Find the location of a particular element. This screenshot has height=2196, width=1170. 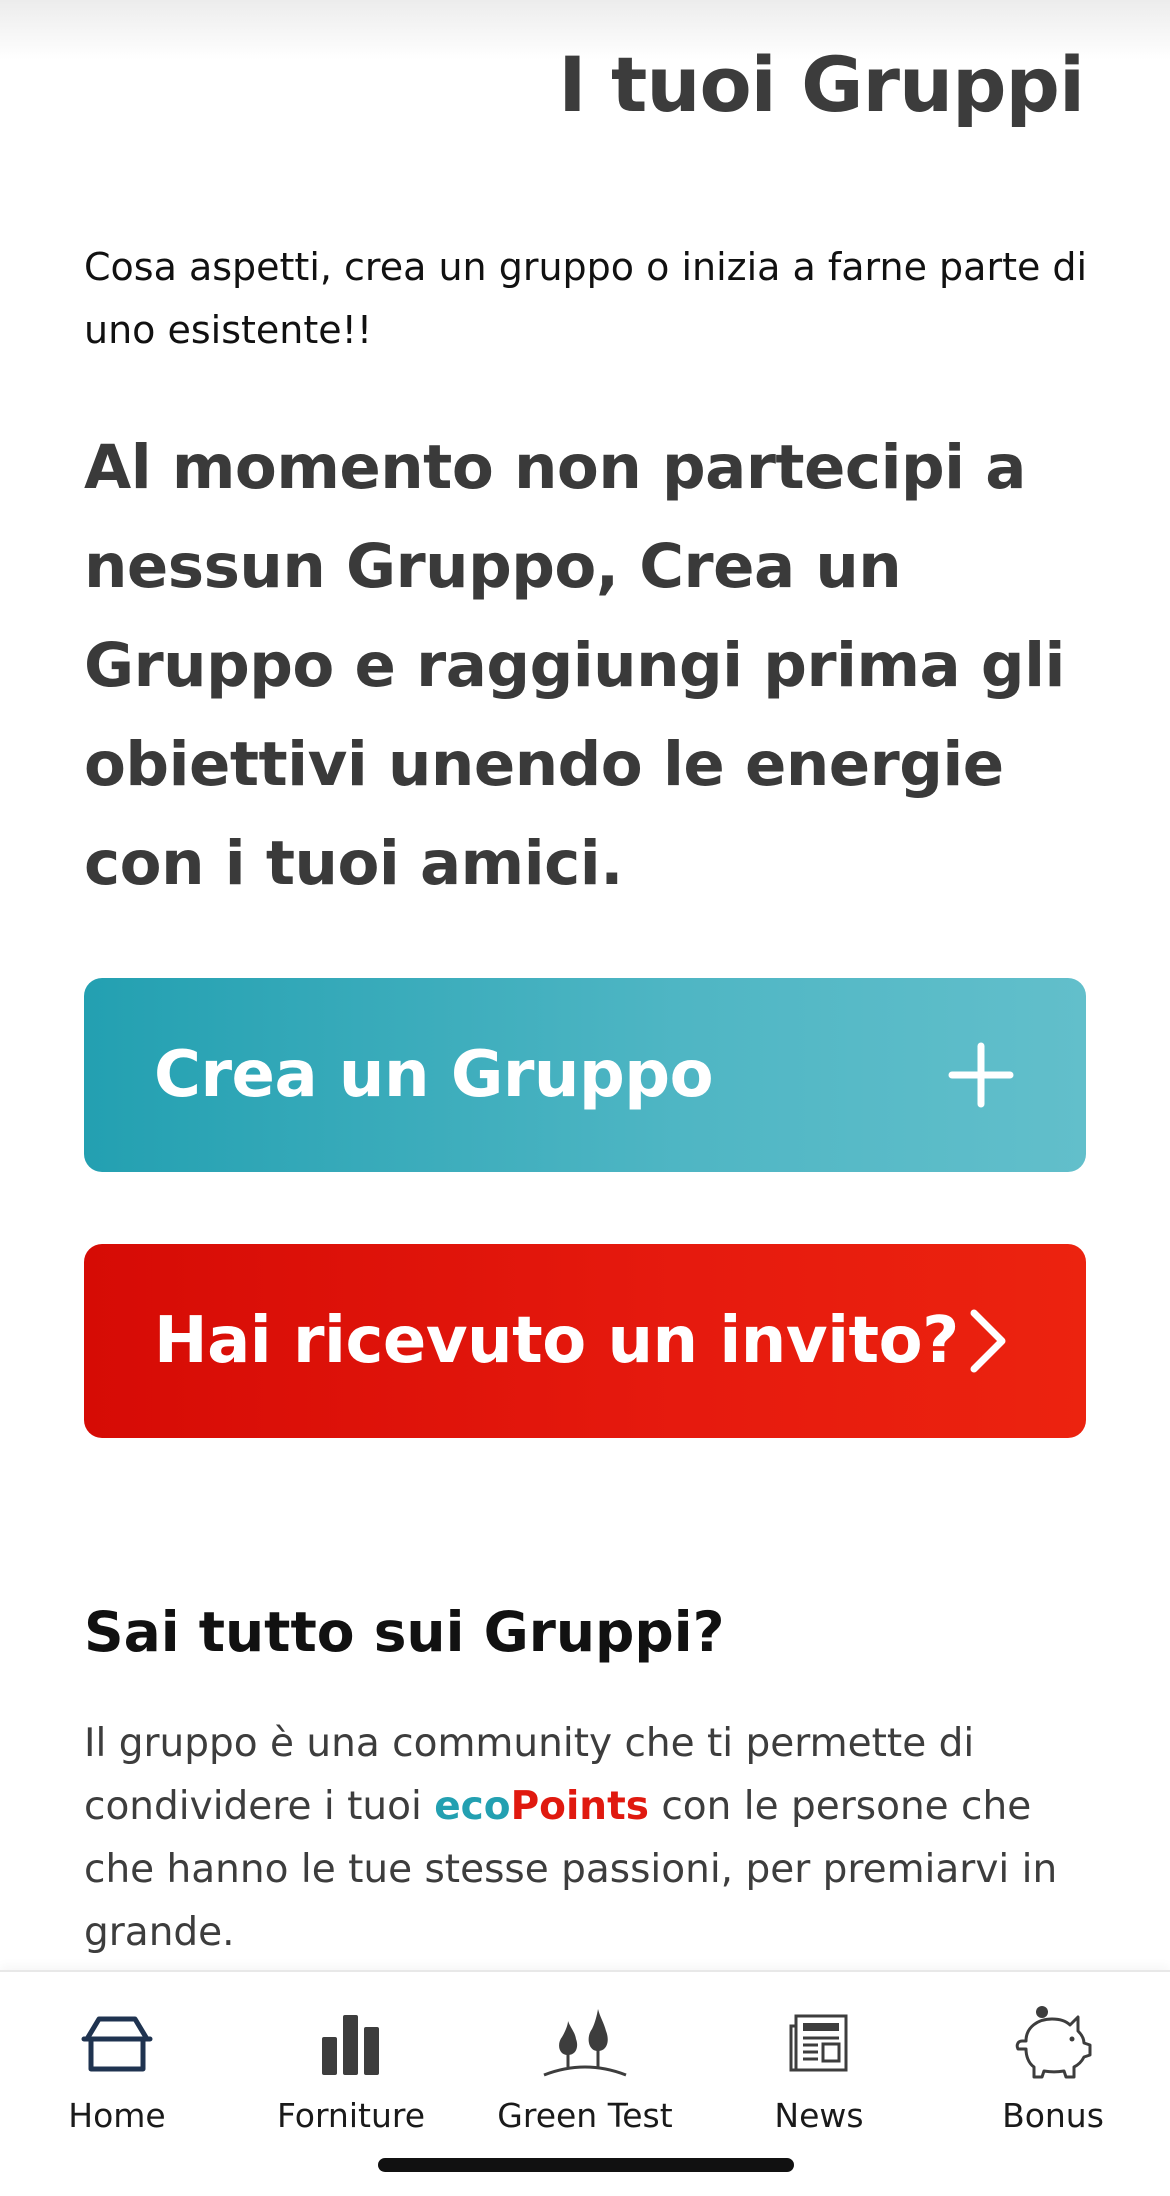

tab-bonus: Bonus is located at coordinates (1053, 2062).